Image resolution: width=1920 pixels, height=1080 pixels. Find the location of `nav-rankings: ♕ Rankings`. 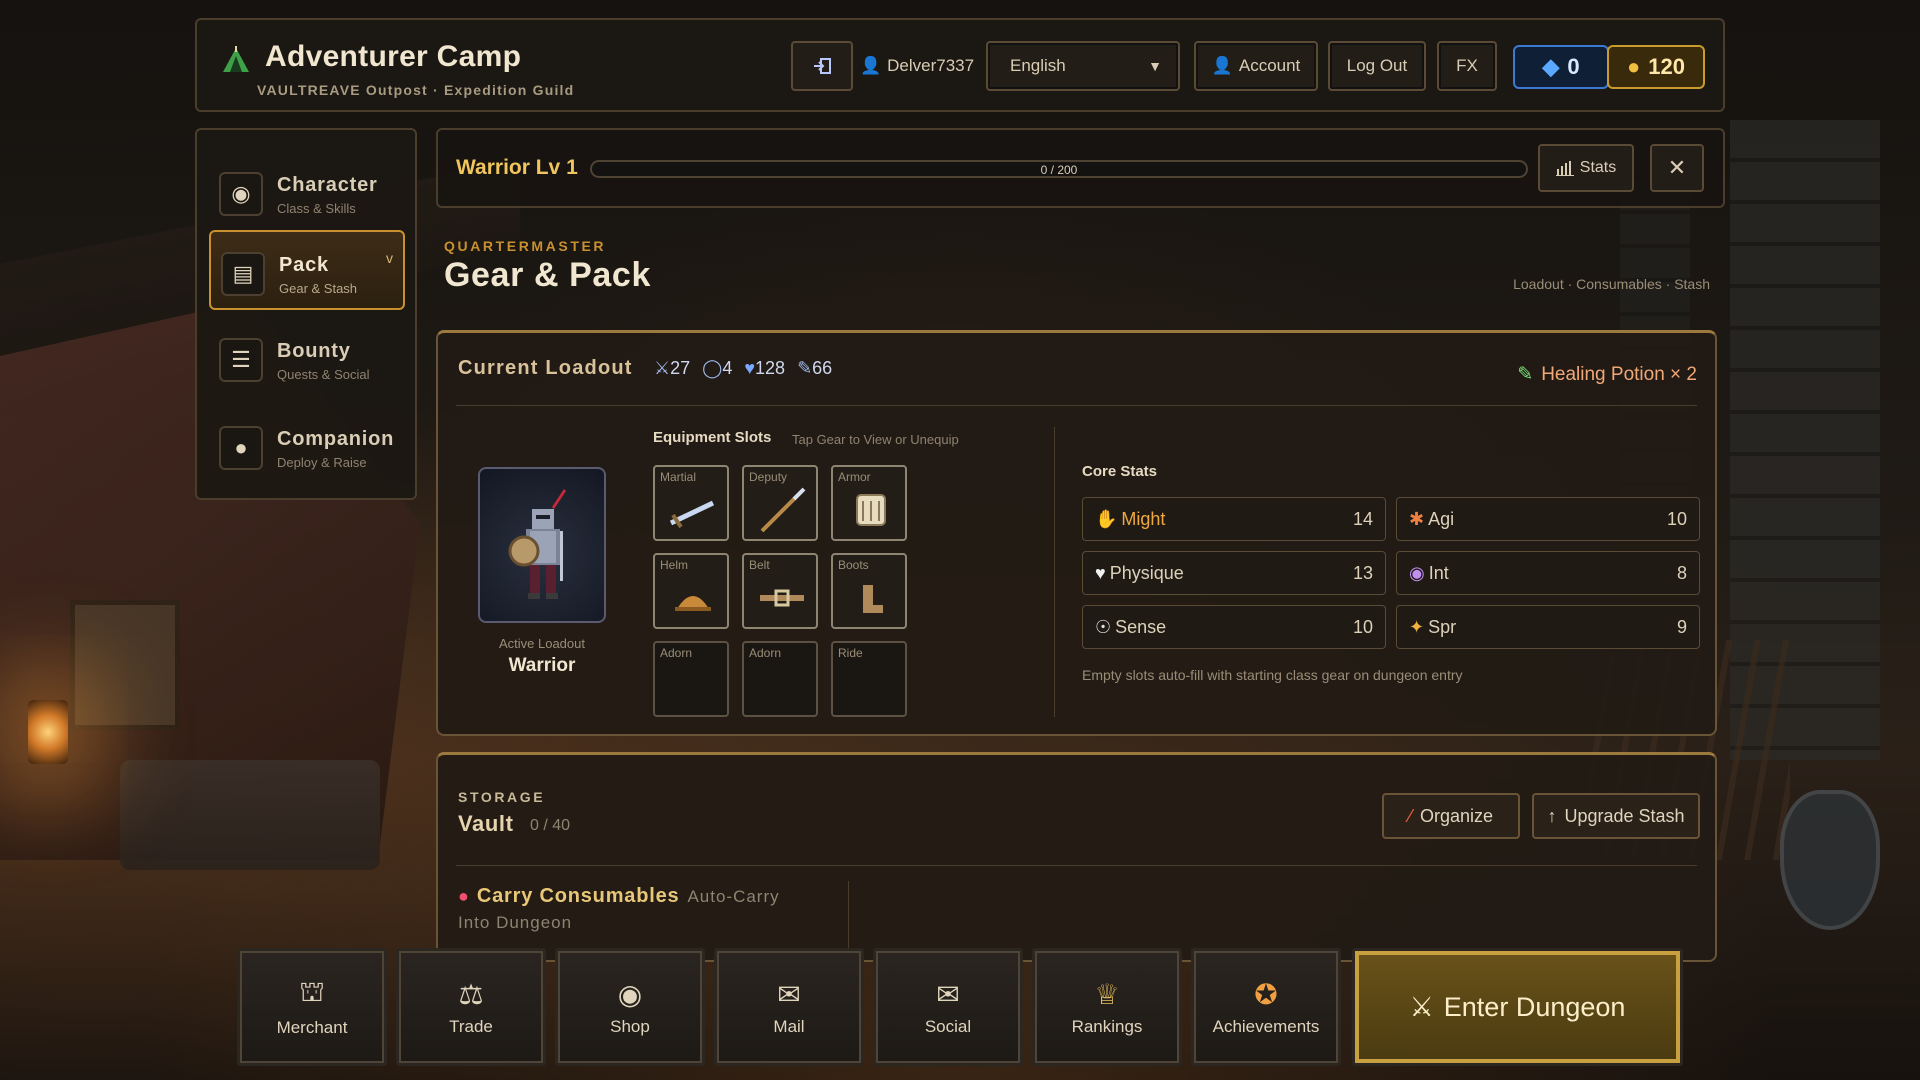

nav-rankings: ♕ Rankings is located at coordinates (1107, 1007).